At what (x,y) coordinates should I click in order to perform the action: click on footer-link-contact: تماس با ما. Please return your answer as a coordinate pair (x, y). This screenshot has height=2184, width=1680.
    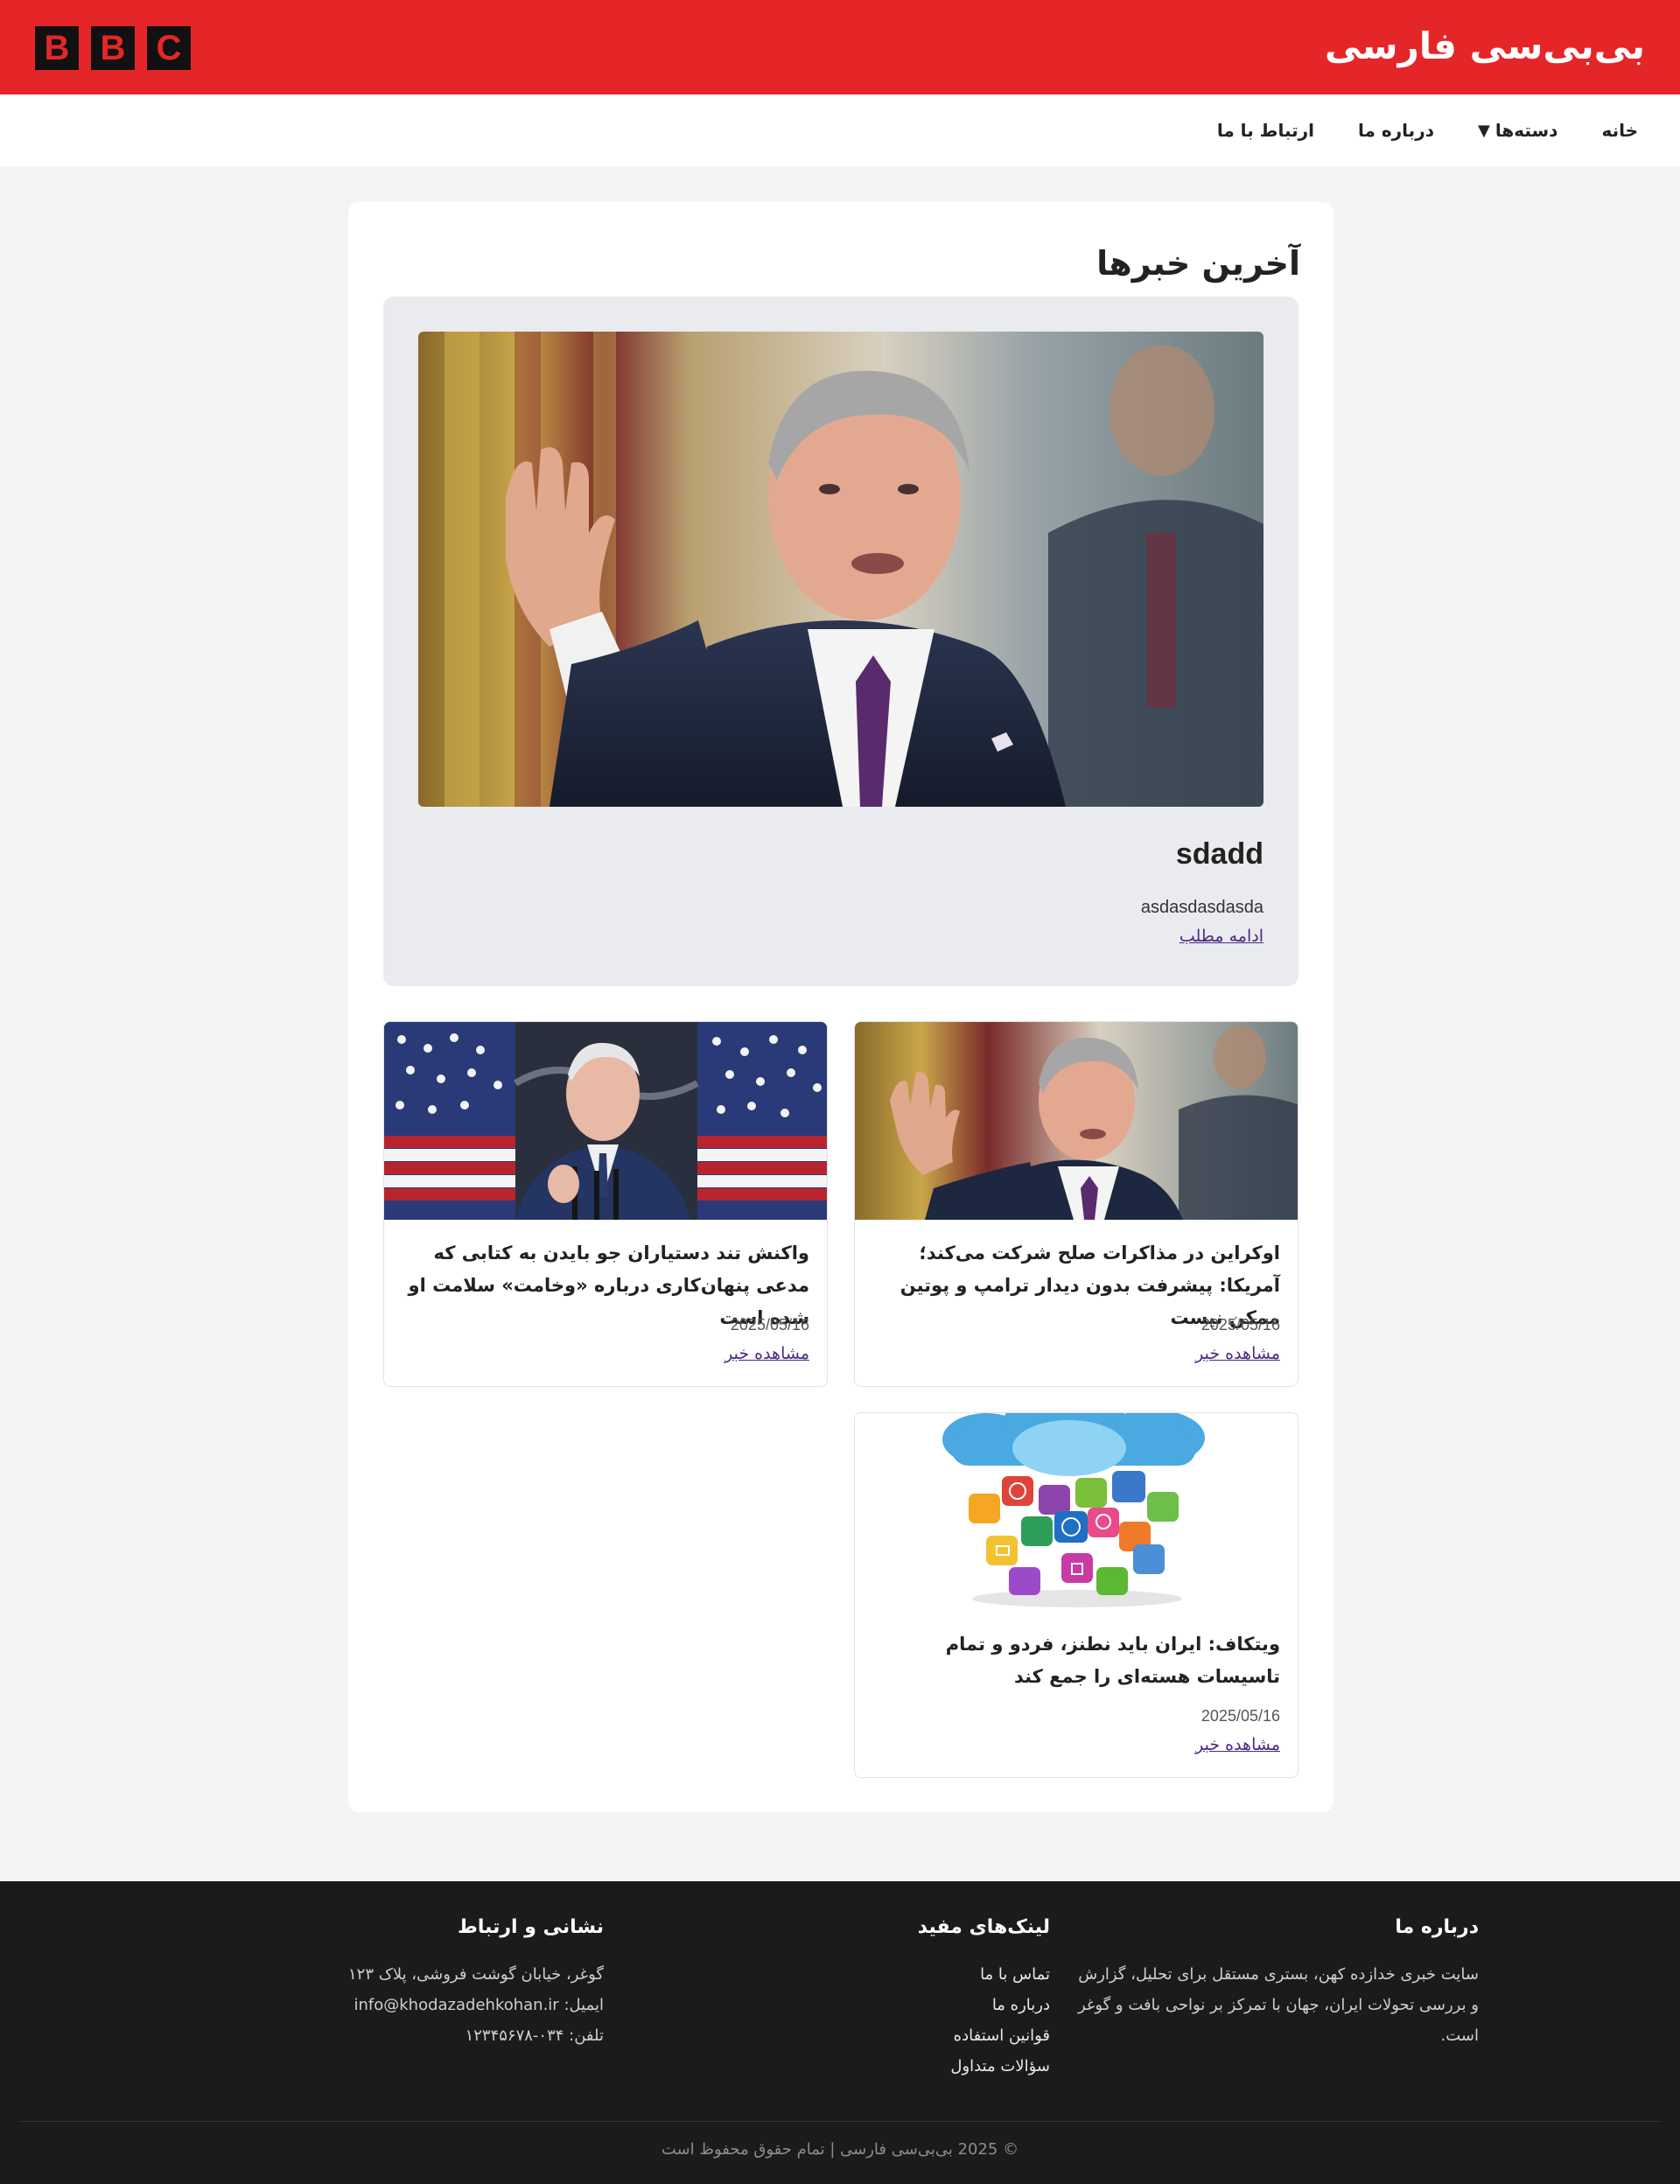
    Looking at the image, I should click on (919, 1974).